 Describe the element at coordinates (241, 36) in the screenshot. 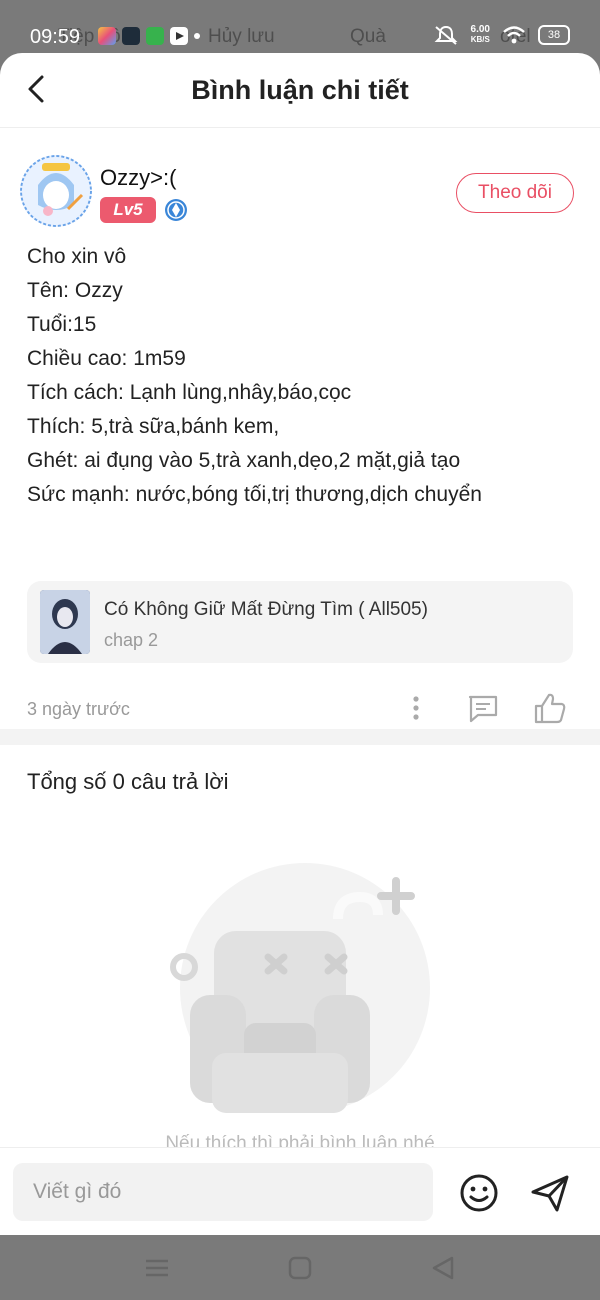

I see `background-text: Hủy lưu` at that location.